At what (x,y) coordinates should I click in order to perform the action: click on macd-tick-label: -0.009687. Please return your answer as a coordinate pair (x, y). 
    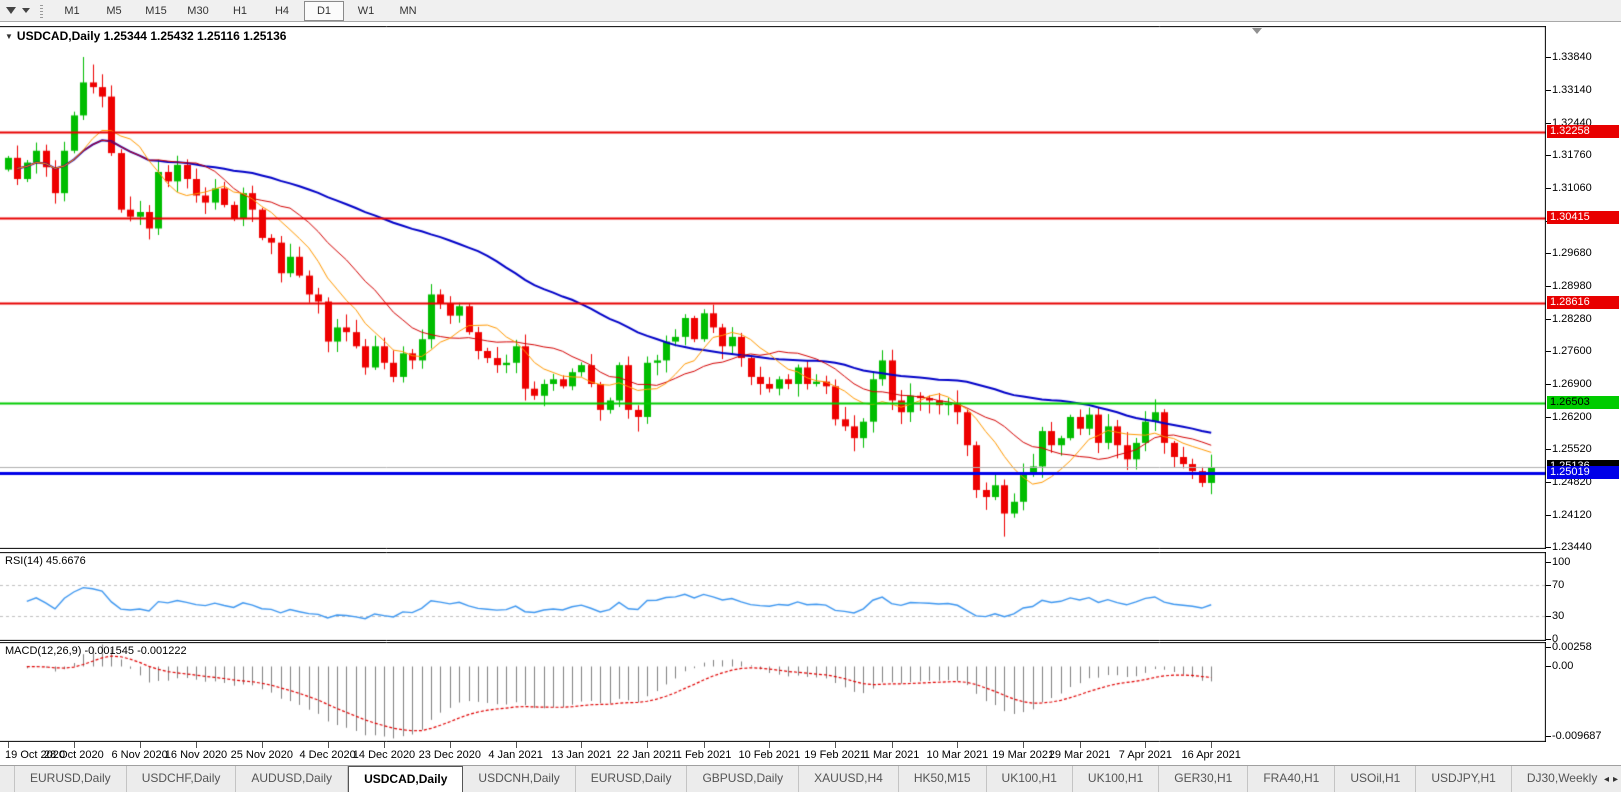
    Looking at the image, I should click on (1577, 735).